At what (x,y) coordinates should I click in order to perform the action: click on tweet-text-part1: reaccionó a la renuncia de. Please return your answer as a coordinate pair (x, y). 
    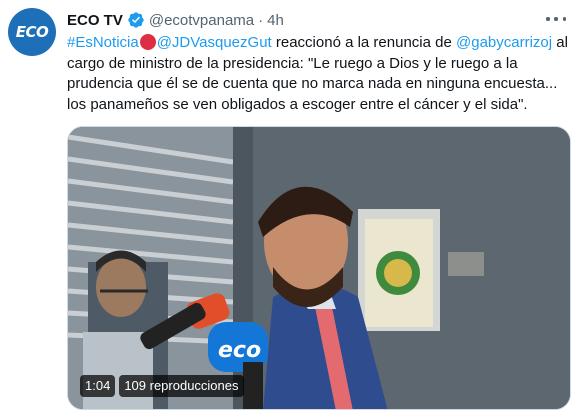
    Looking at the image, I should click on (363, 42).